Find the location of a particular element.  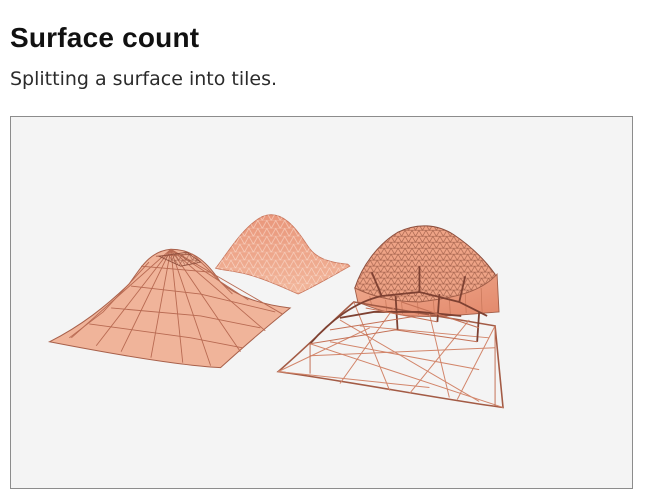

page-subtitle: Splitting a surface into tiles. is located at coordinates (144, 79).